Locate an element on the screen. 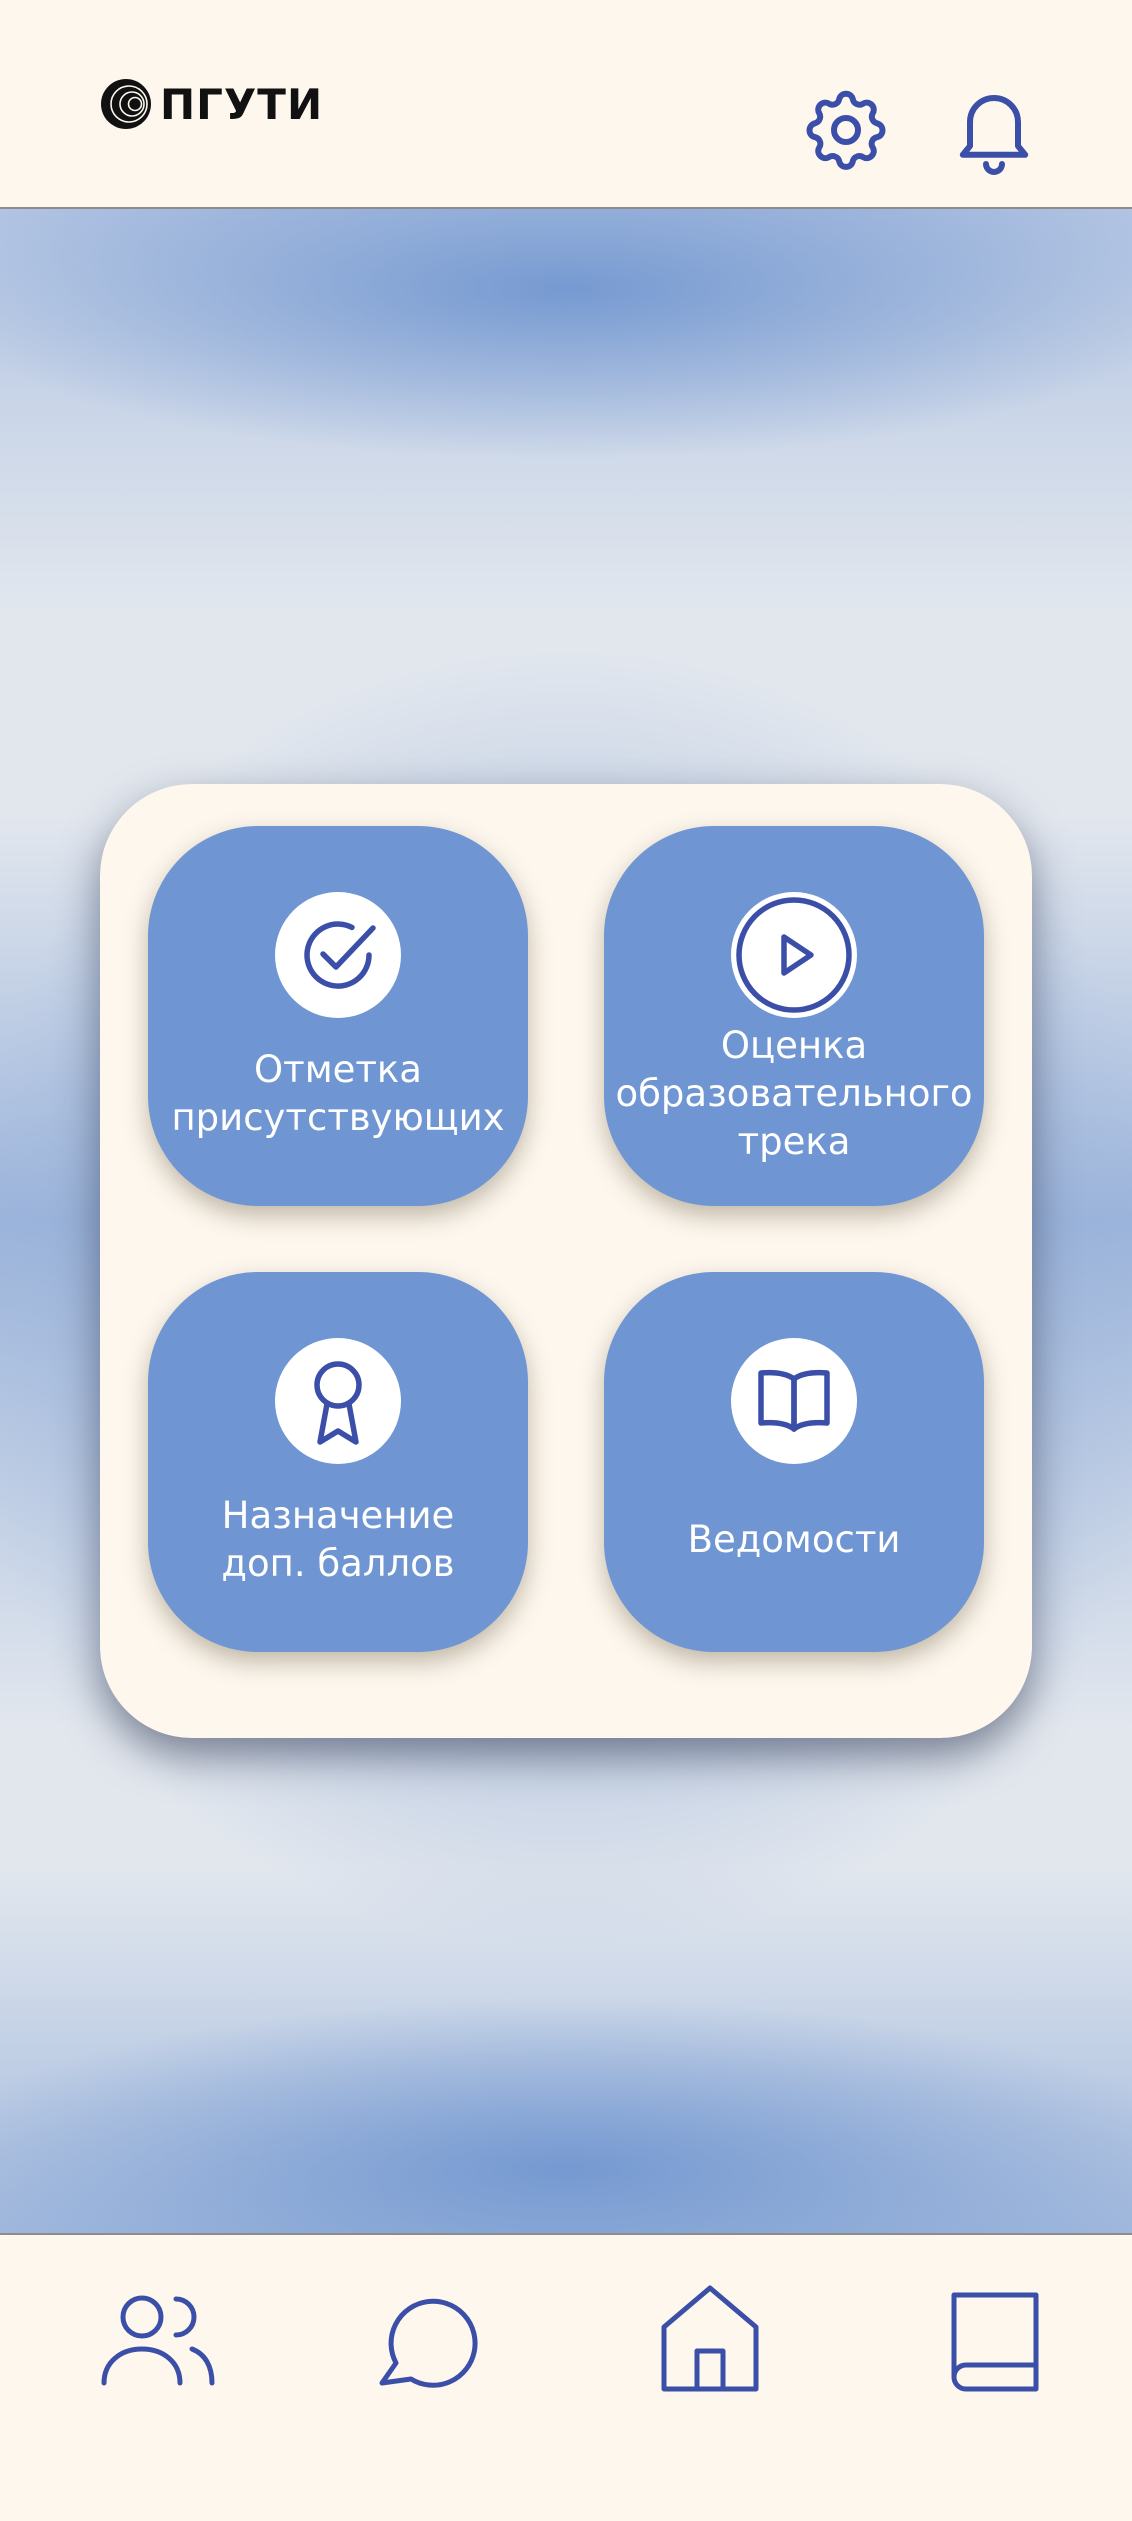 This screenshot has width=1132, height=2521. open-book-icon is located at coordinates (794, 1400).